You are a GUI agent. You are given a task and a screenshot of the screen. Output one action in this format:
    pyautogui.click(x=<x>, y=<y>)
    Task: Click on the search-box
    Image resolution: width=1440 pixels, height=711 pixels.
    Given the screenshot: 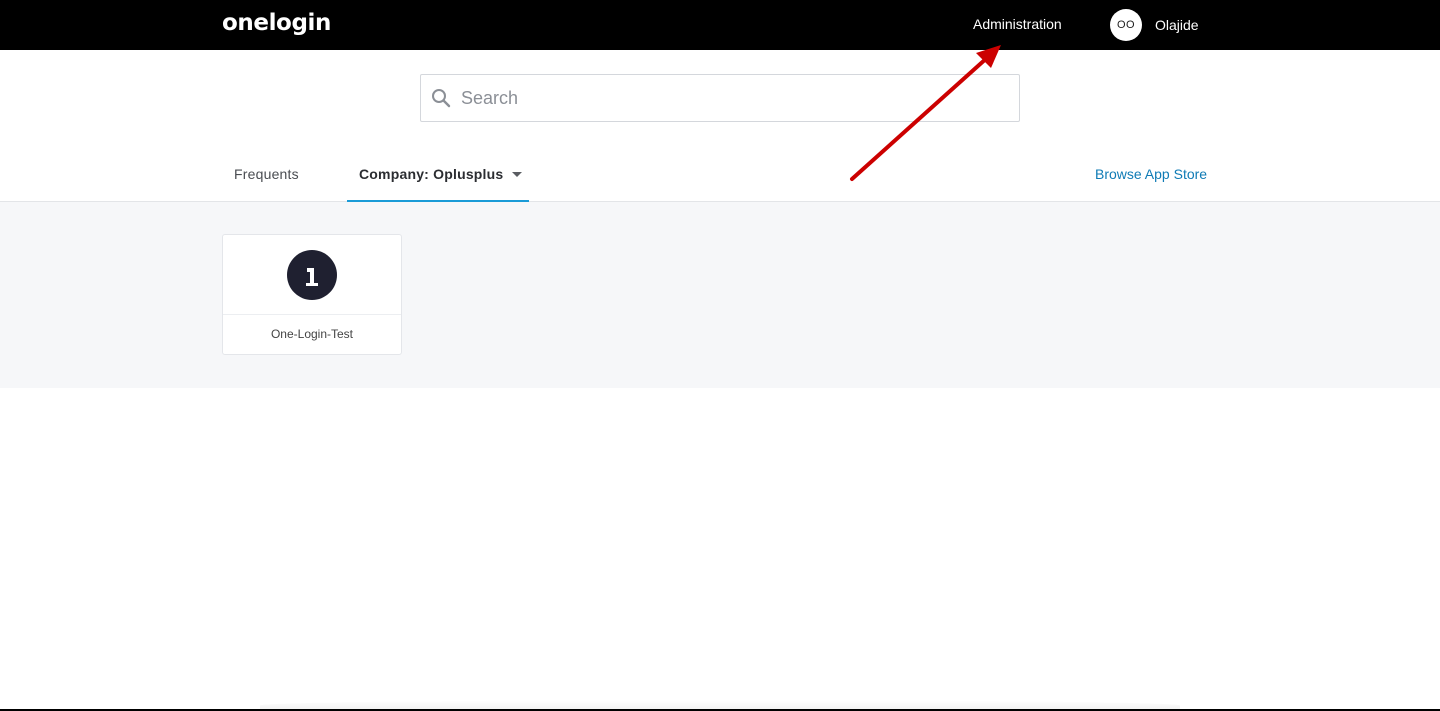 What is the action you would take?
    pyautogui.click(x=720, y=98)
    